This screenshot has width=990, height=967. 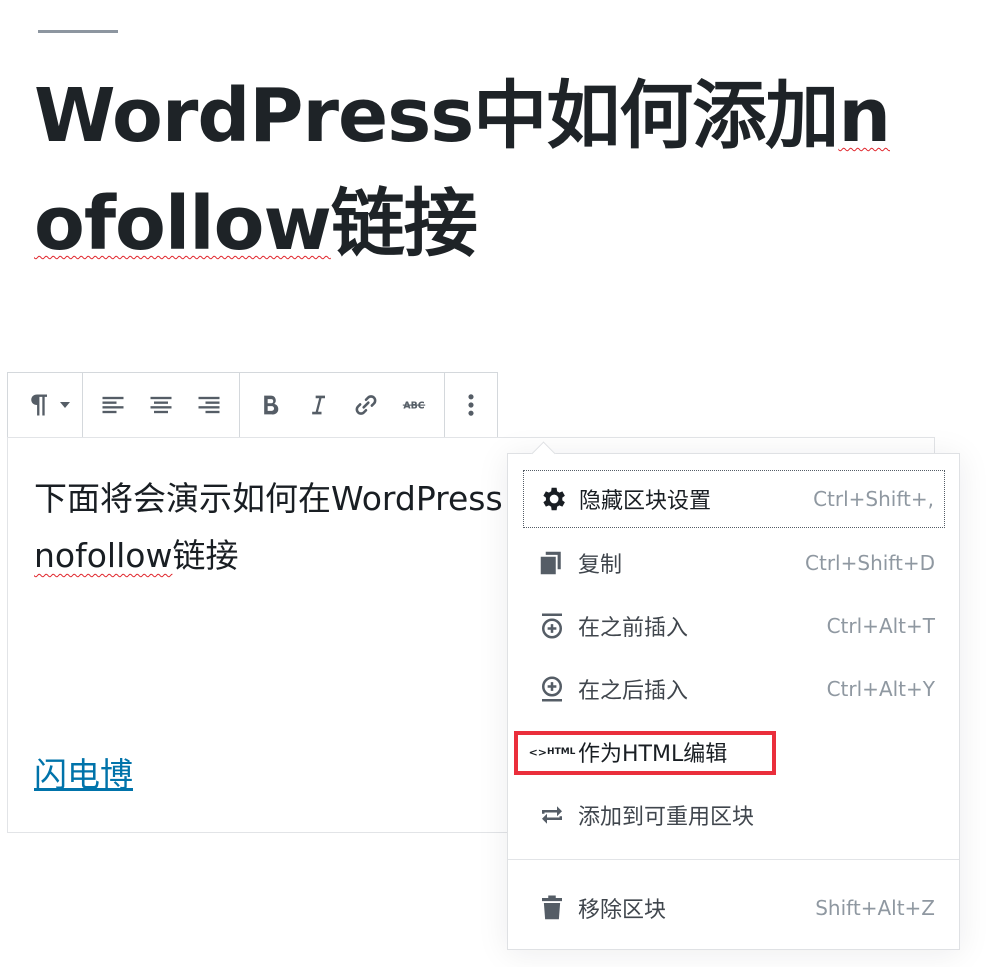 What do you see at coordinates (734, 626) in the screenshot?
I see `menu-item-insert-before: 在之前插入 Ctrl+Alt+T` at bounding box center [734, 626].